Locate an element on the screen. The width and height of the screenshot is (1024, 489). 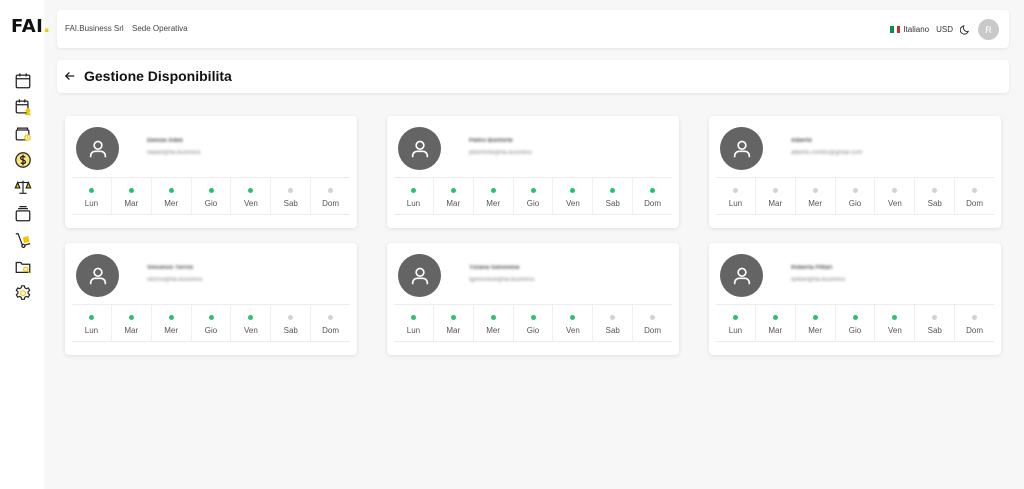
sidebar: FAI. is located at coordinates (25, 244).